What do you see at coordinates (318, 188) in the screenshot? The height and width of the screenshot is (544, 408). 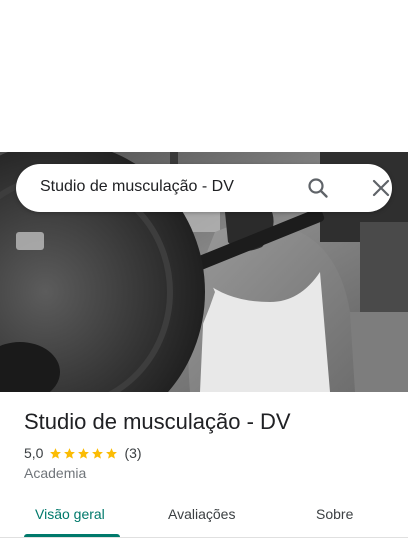 I see `search-icon` at bounding box center [318, 188].